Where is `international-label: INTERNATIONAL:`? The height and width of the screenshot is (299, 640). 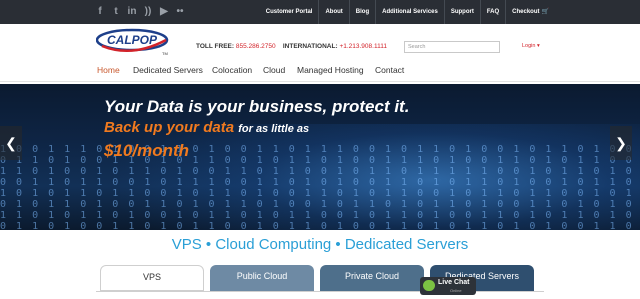
international-label: INTERNATIONAL: is located at coordinates (310, 46).